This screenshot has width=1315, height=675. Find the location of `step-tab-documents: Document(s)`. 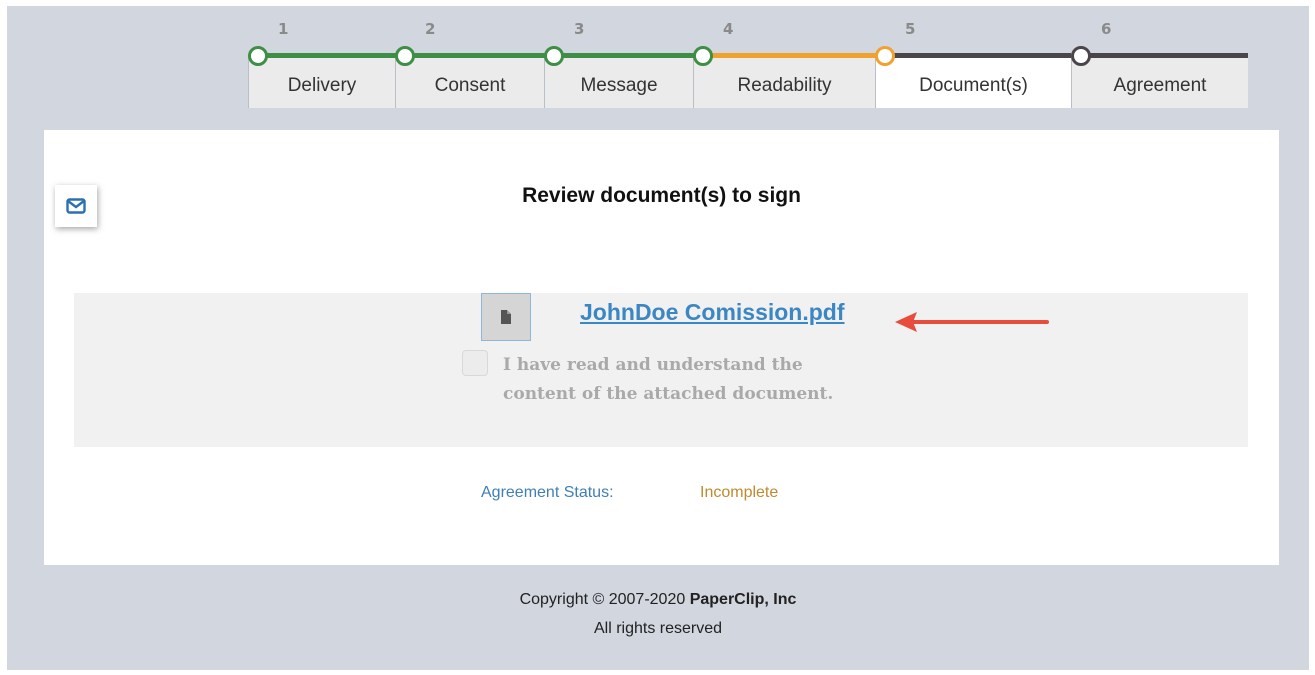

step-tab-documents: Document(s) is located at coordinates (973, 83).